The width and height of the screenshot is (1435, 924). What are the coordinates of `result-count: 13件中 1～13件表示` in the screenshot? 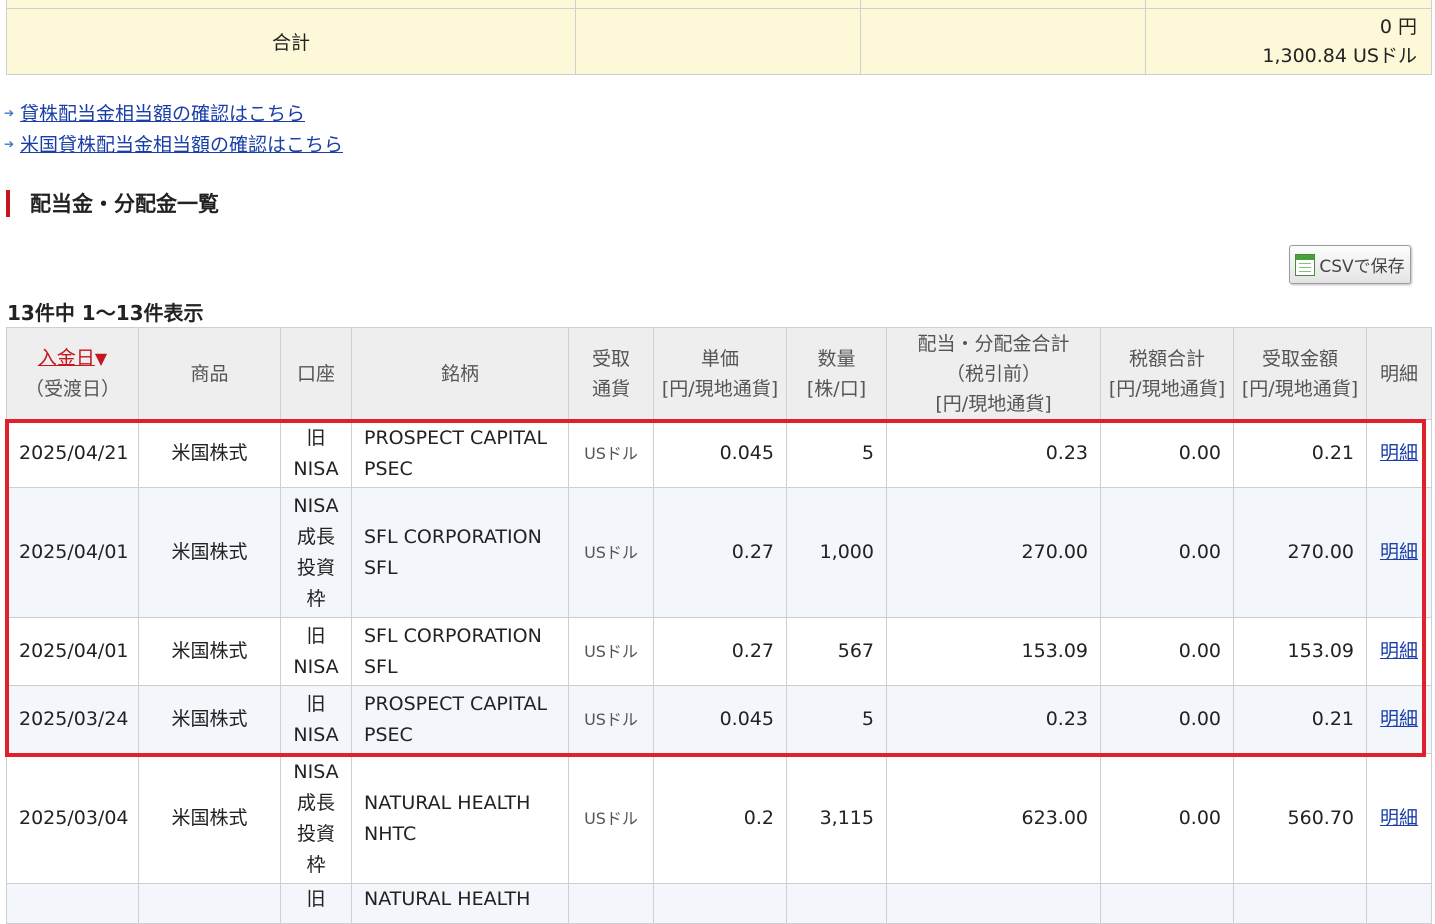 It's located at (105, 313).